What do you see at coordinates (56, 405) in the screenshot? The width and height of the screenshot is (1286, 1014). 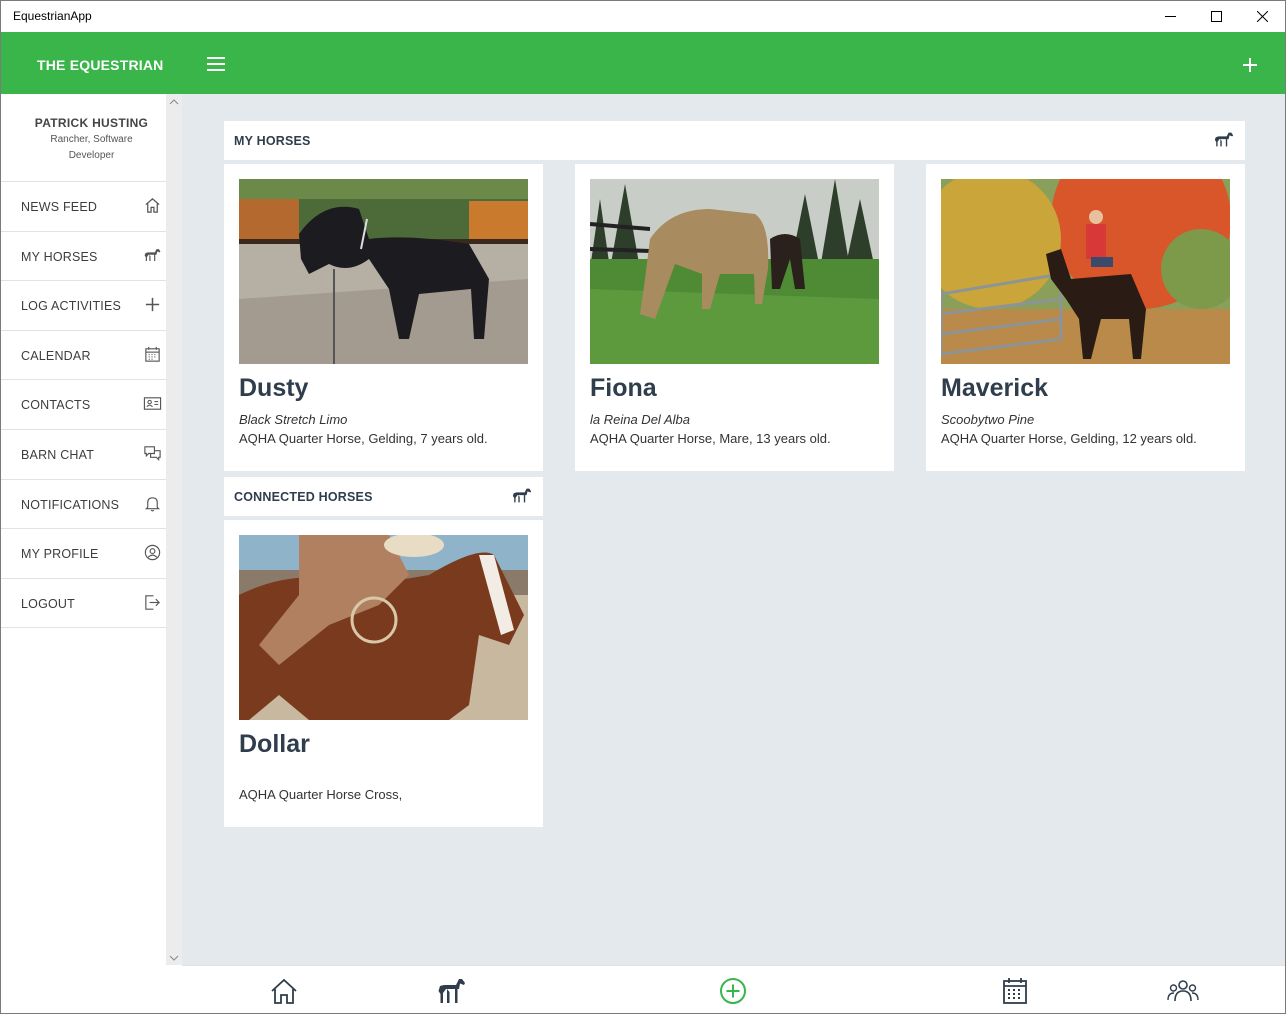 I see `sidebar-item-label: CONTACTS` at bounding box center [56, 405].